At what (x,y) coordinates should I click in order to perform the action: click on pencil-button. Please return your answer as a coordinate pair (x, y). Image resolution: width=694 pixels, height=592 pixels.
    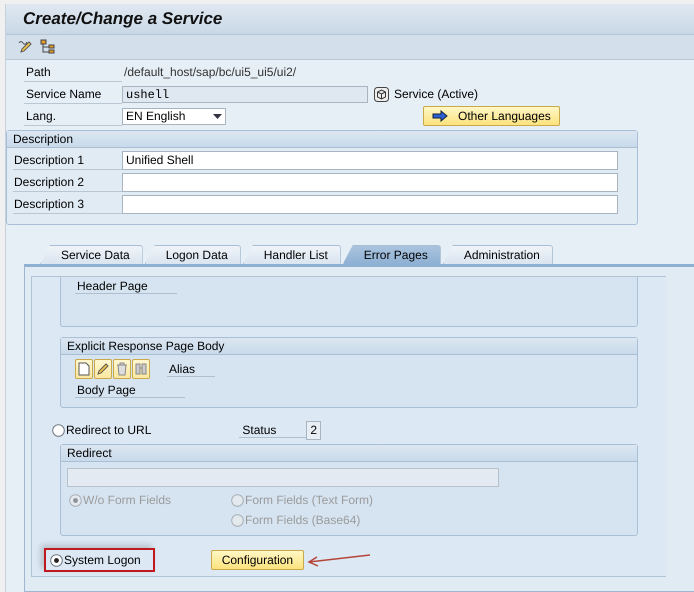
    Looking at the image, I should click on (103, 369).